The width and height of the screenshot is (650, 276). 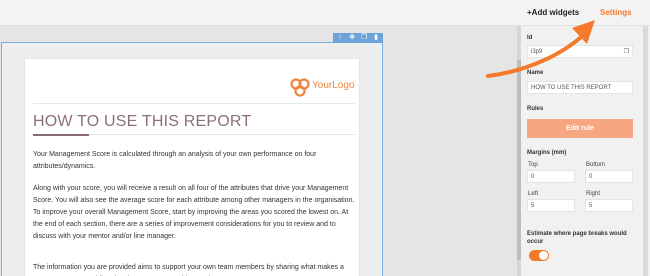 I want to click on arrow-up-icon: ↑, so click(x=340, y=38).